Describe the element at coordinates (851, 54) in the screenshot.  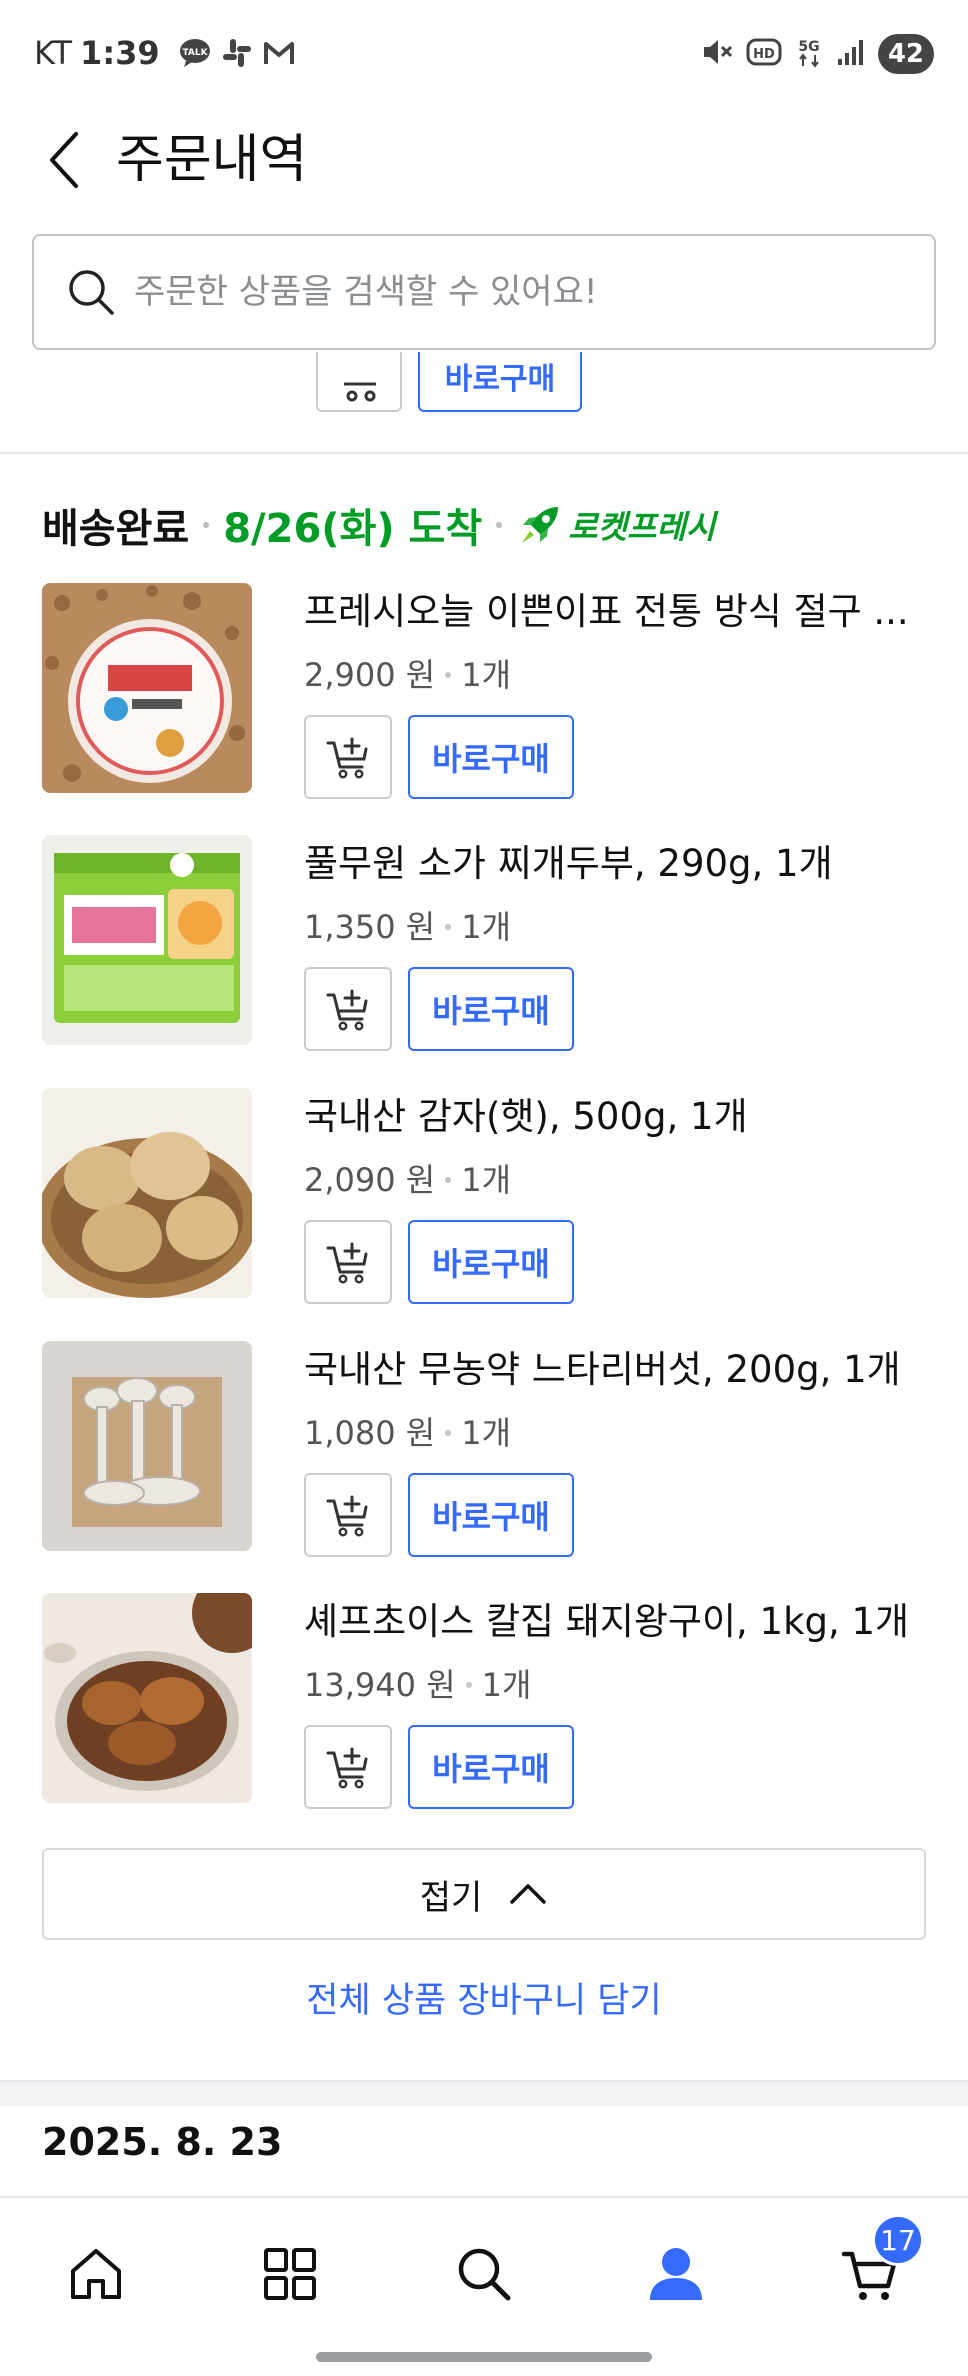
I see `signal-icon` at that location.